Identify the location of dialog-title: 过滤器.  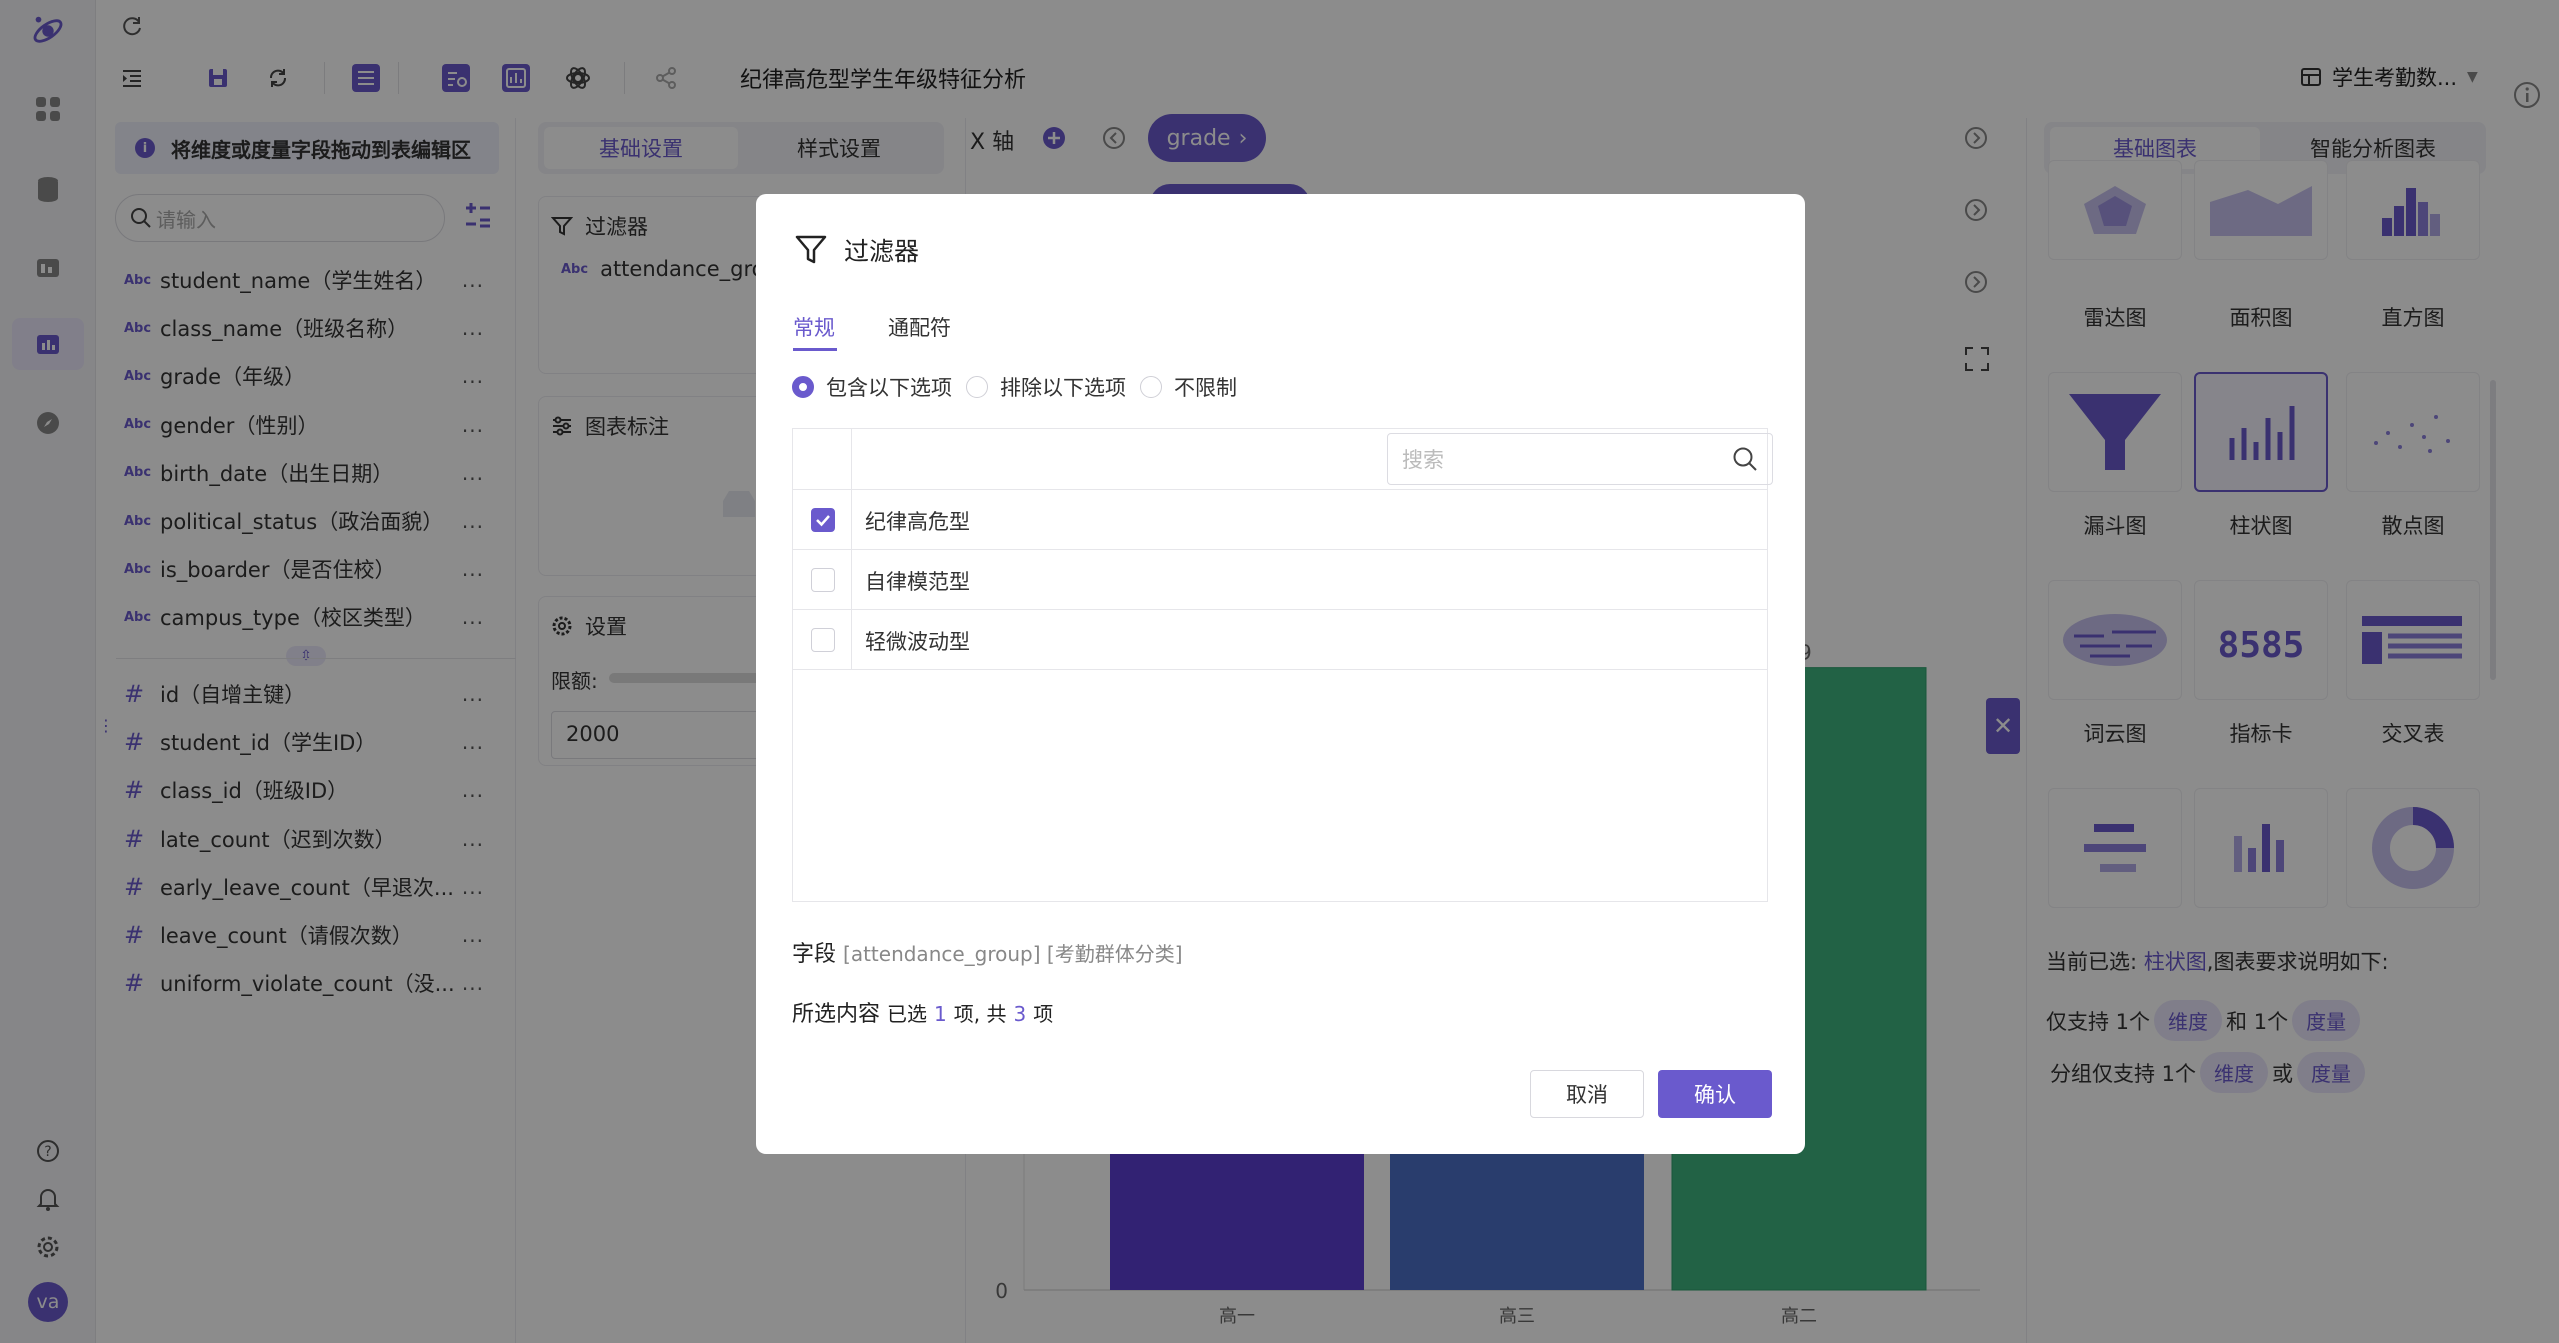
(882, 251).